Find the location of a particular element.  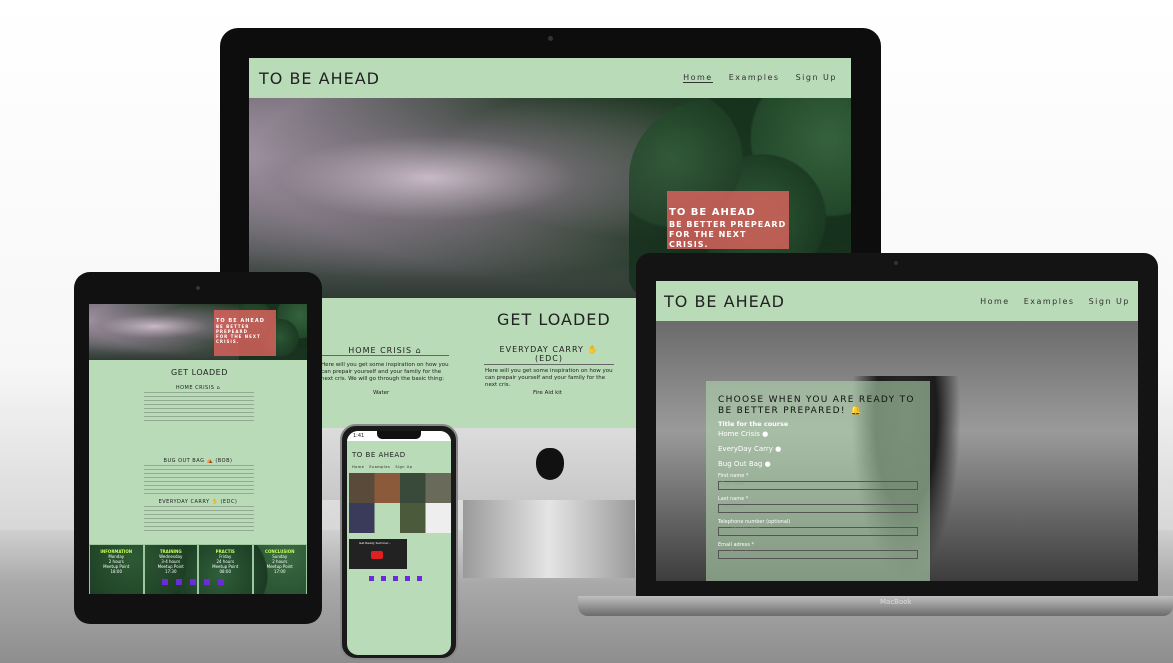

first-name-input: First name is located at coordinates (818, 485).